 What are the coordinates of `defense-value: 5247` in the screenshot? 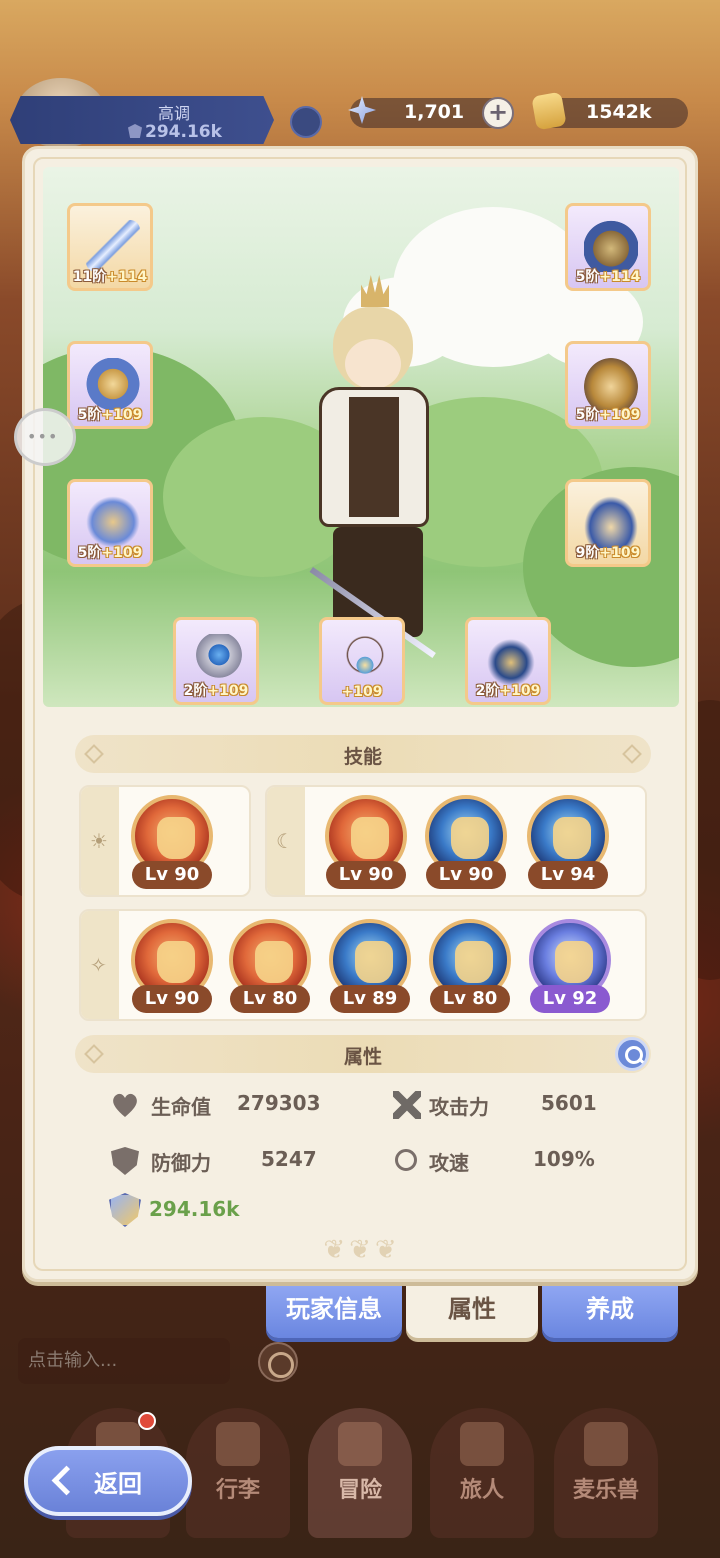 It's located at (289, 1159).